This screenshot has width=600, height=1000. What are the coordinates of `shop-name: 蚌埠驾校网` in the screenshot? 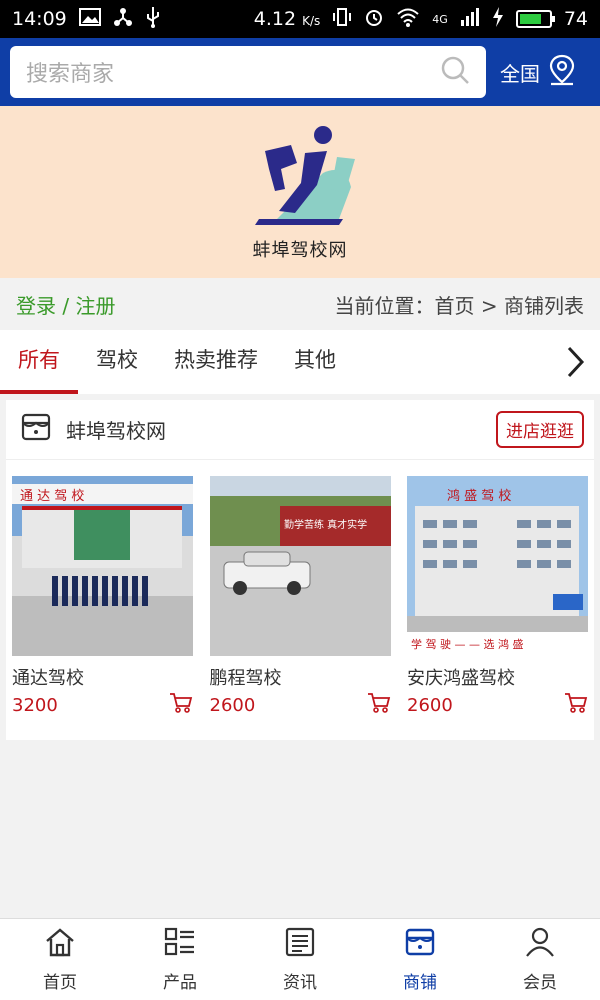 It's located at (116, 429).